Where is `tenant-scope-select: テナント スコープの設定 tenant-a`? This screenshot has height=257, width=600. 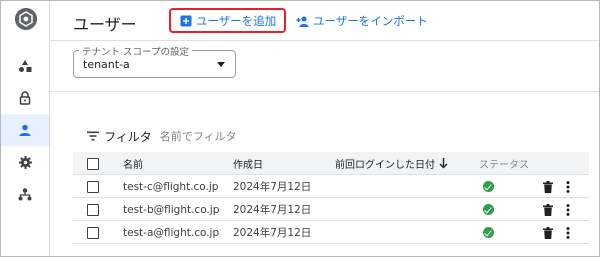
tenant-scope-select: テナント スコープの設定 tenant-a is located at coordinates (154, 61).